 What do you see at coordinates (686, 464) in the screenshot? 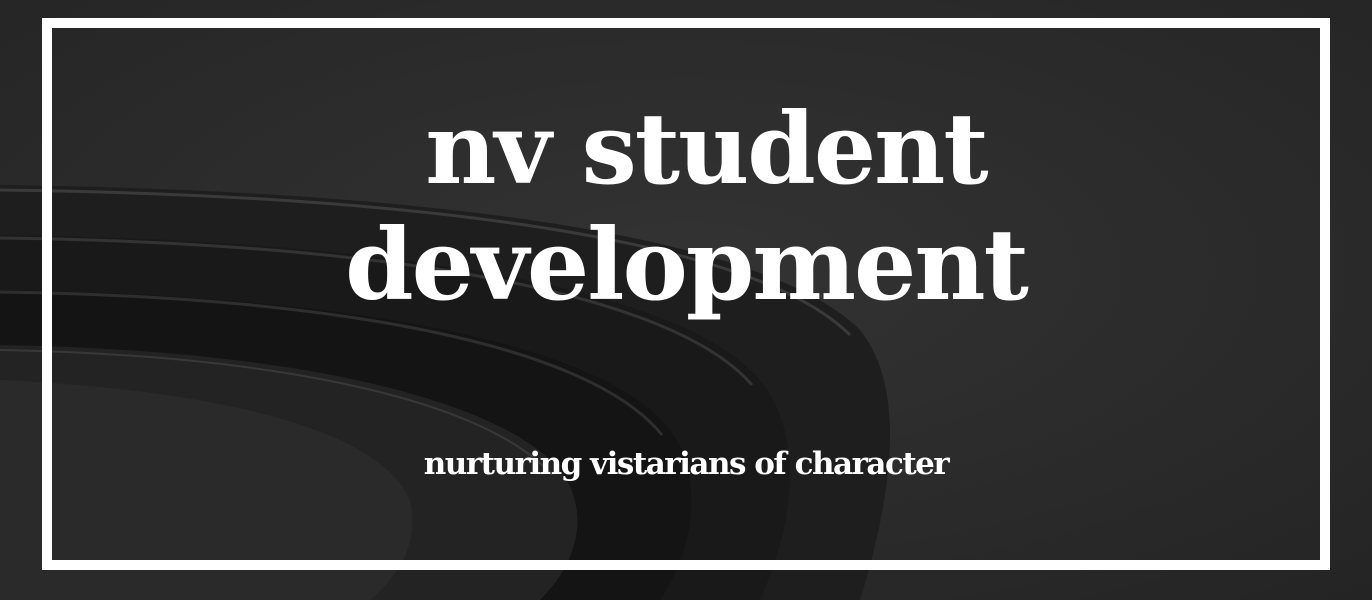
I see `tagline: nurturing vistarians of character` at bounding box center [686, 464].